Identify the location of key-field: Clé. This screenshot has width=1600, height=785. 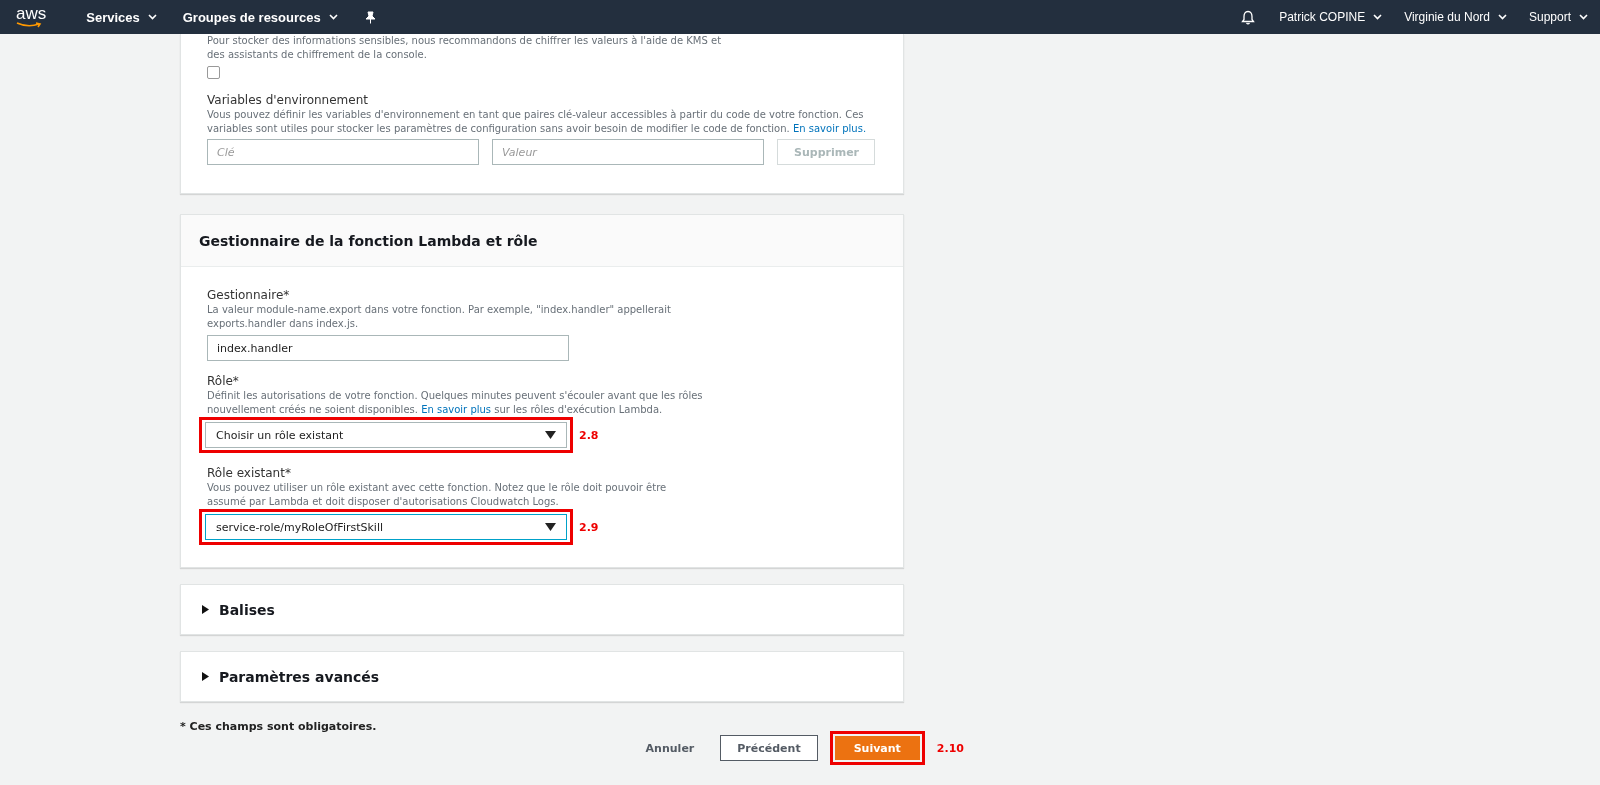
(343, 152).